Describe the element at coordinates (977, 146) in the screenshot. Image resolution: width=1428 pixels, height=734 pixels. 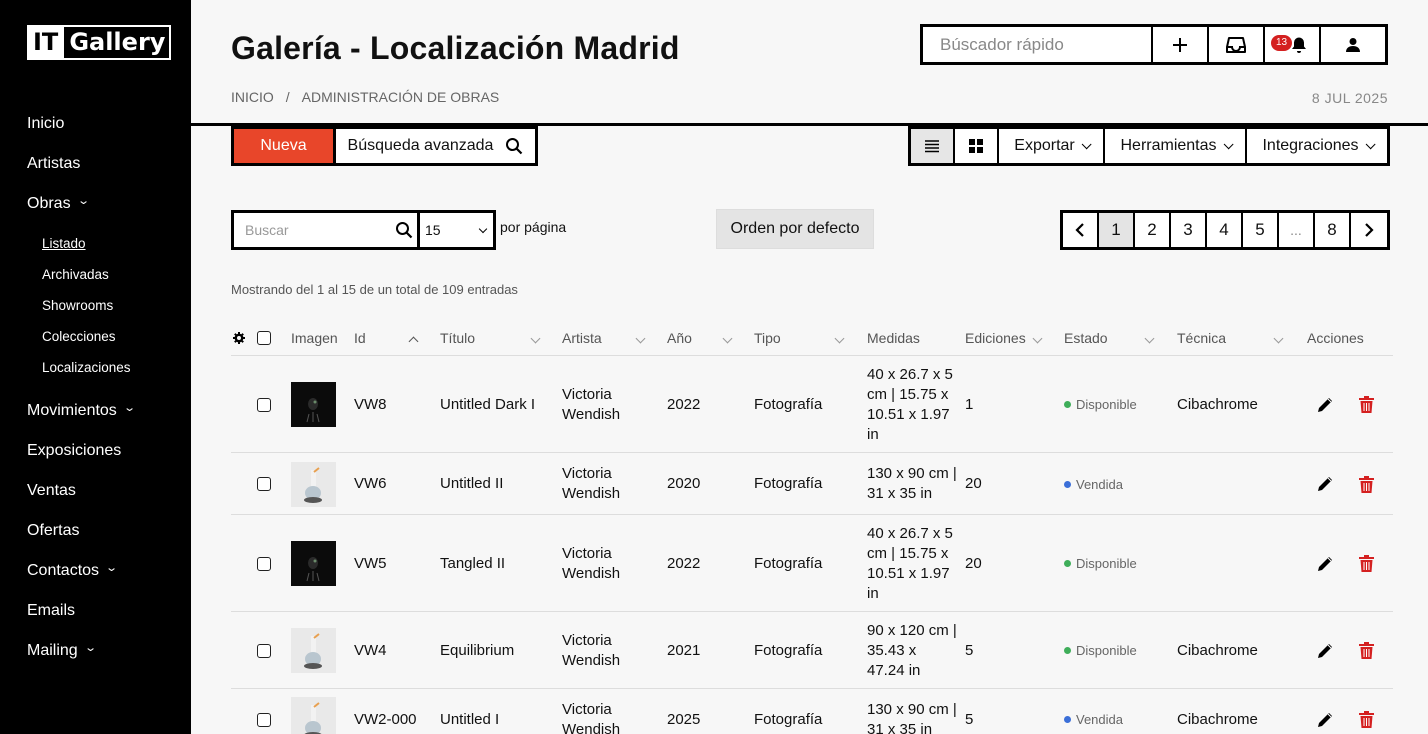
I see `grid-view-button` at that location.